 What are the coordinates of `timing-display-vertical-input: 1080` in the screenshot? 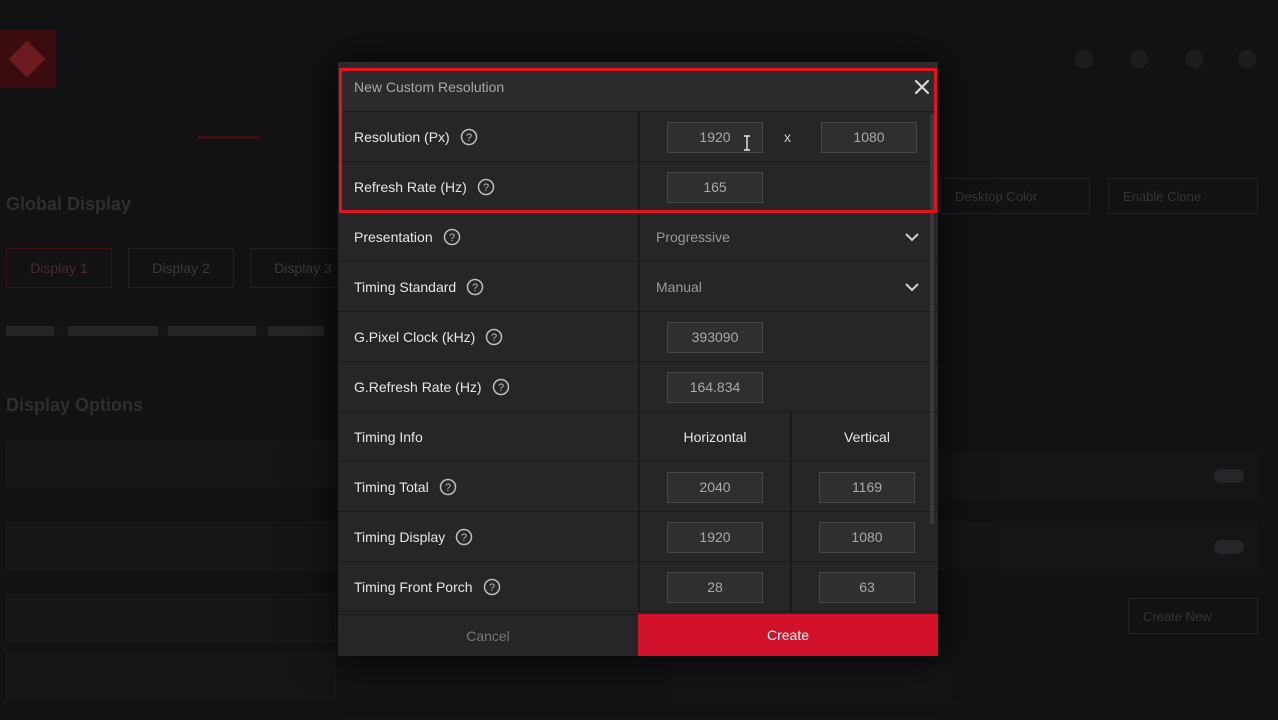 It's located at (867, 537).